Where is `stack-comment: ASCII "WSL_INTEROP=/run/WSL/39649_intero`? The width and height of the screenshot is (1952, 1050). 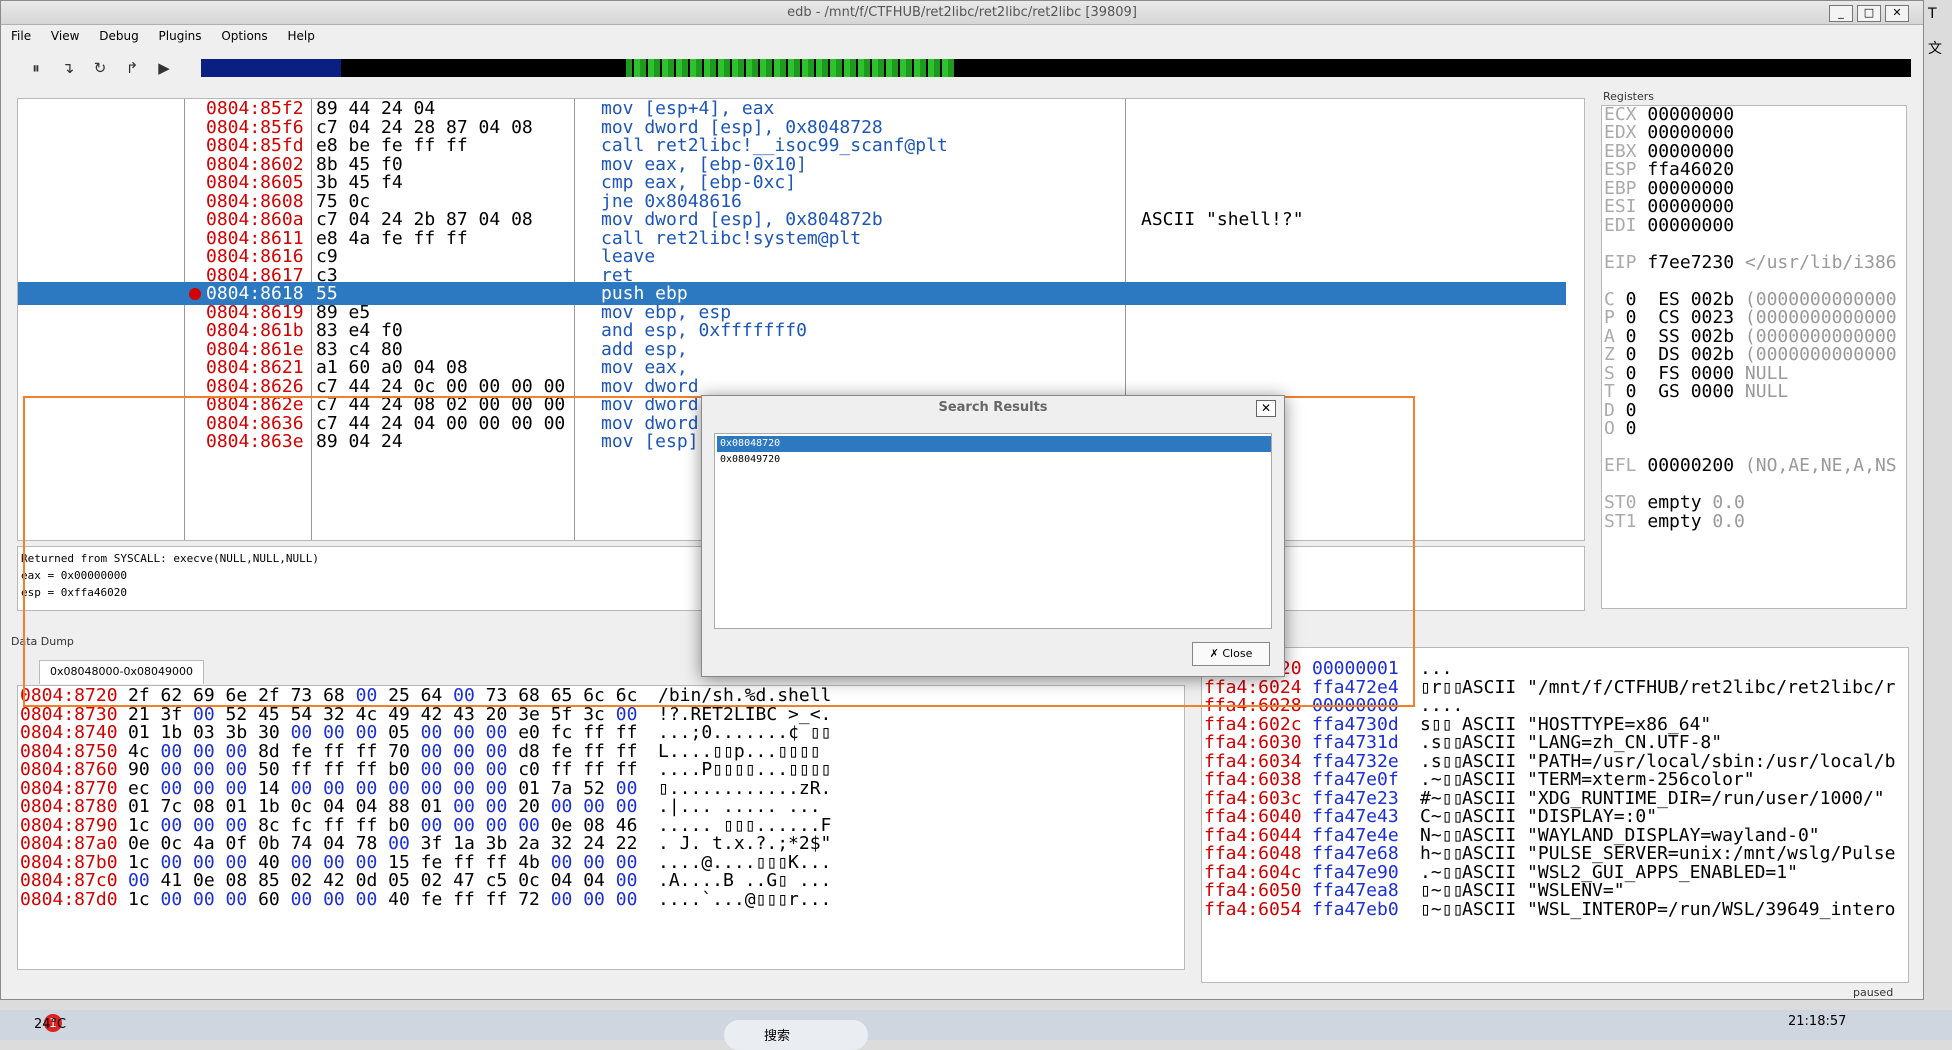 stack-comment: ASCII "WSL_INTEROP=/run/WSL/39649_intero is located at coordinates (1679, 909).